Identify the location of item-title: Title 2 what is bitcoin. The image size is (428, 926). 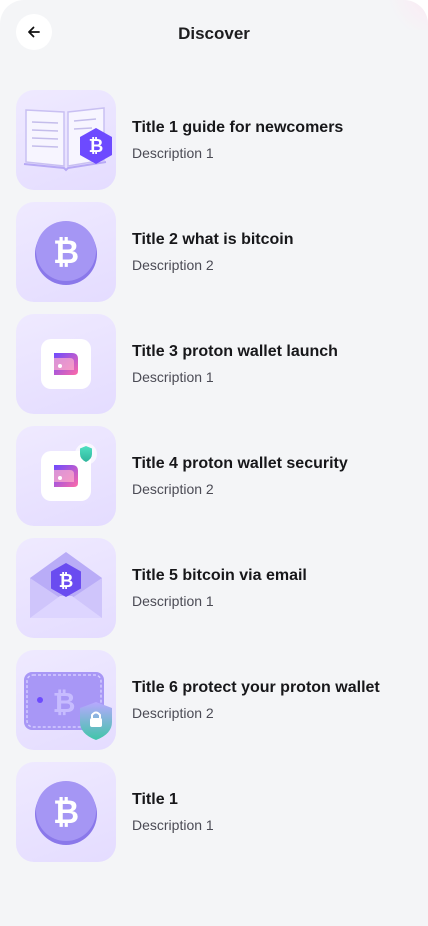
(213, 239).